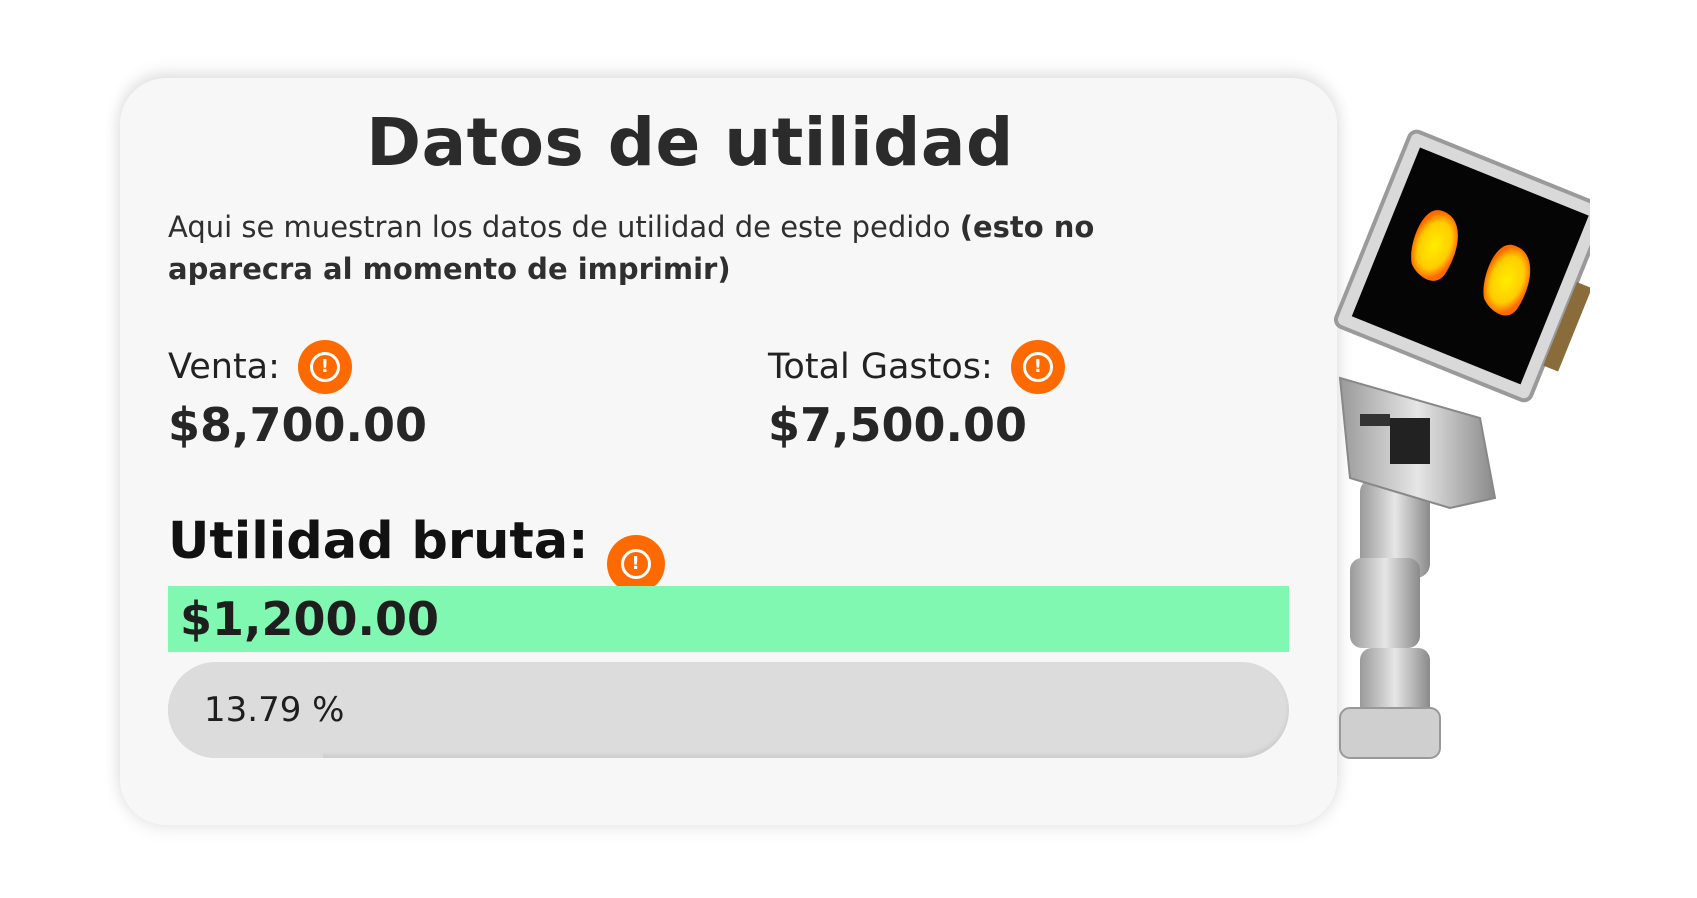 The height and width of the screenshot is (898, 1697). What do you see at coordinates (880, 367) in the screenshot?
I see `gastos-label: Total Gastos:` at bounding box center [880, 367].